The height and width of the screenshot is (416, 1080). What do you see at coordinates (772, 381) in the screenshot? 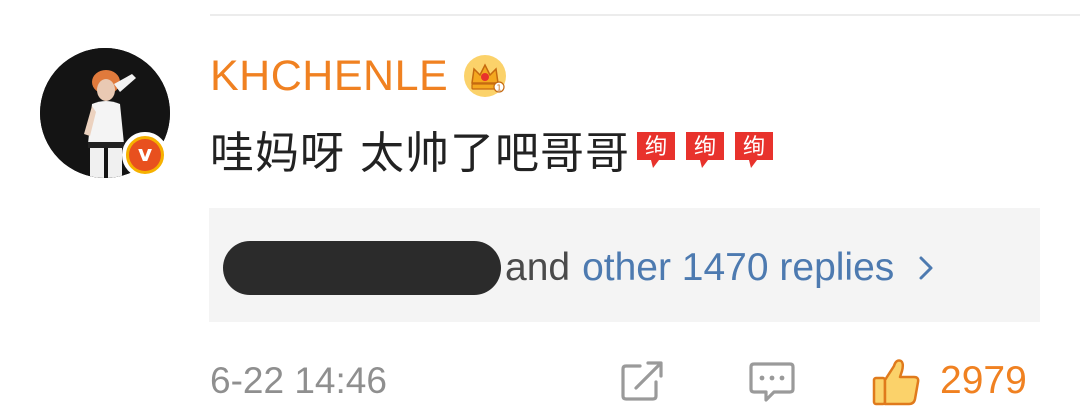
I see `comment-icon` at bounding box center [772, 381].